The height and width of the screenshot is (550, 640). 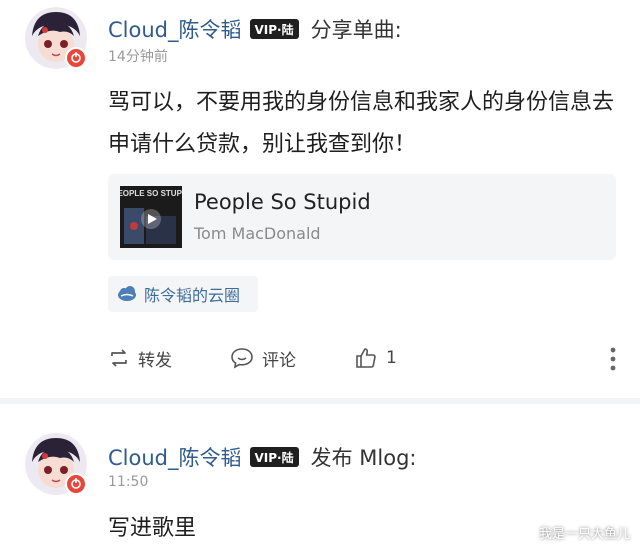 I want to click on repost-button: 转发, so click(x=140, y=358).